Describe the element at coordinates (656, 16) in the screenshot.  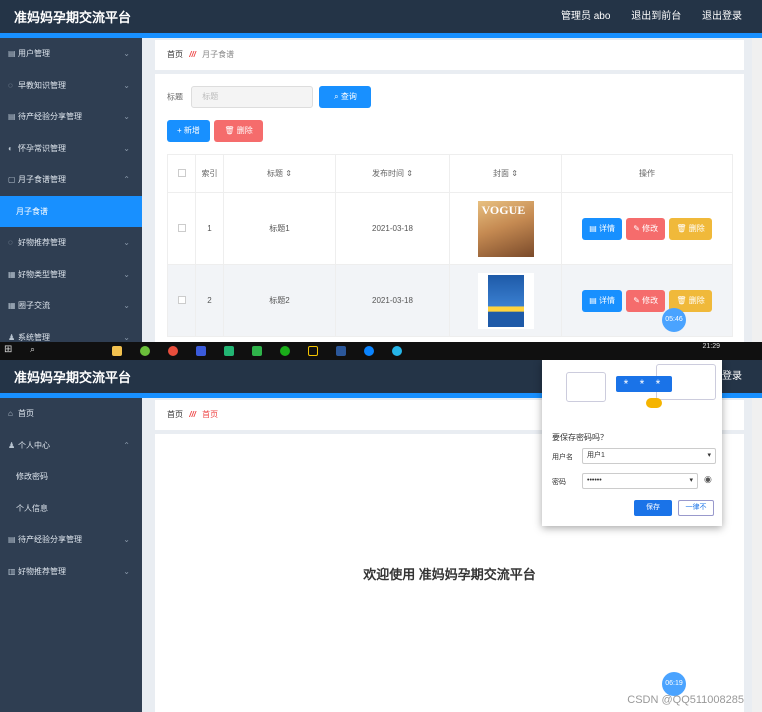
I see `back-to-front-link: 退出到前台` at that location.